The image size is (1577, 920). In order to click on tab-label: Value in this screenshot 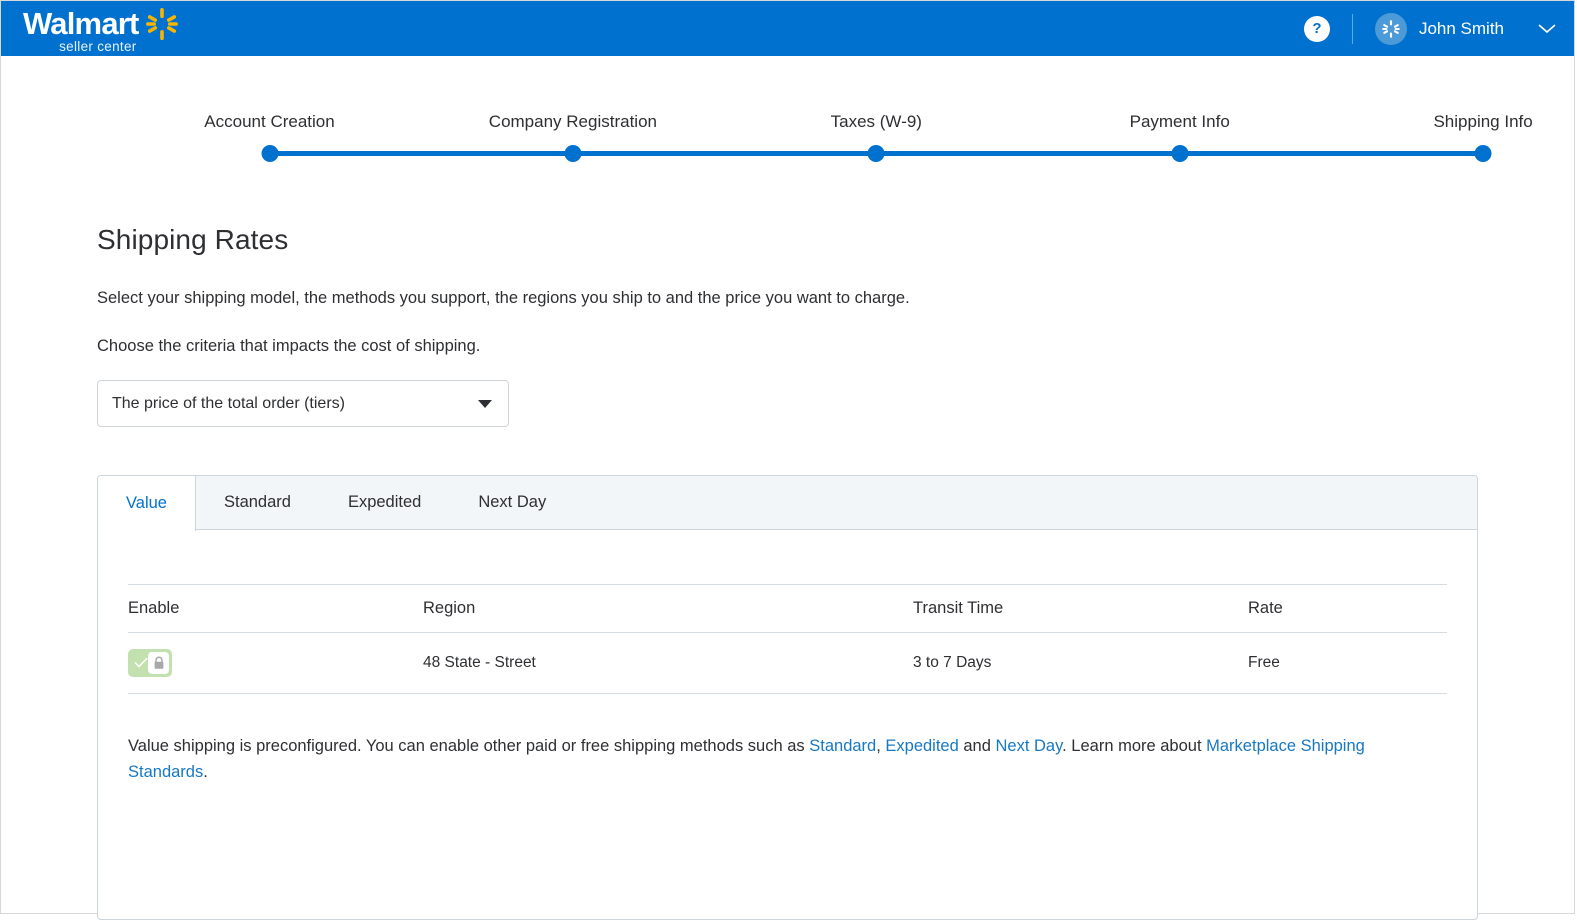, I will do `click(146, 503)`.